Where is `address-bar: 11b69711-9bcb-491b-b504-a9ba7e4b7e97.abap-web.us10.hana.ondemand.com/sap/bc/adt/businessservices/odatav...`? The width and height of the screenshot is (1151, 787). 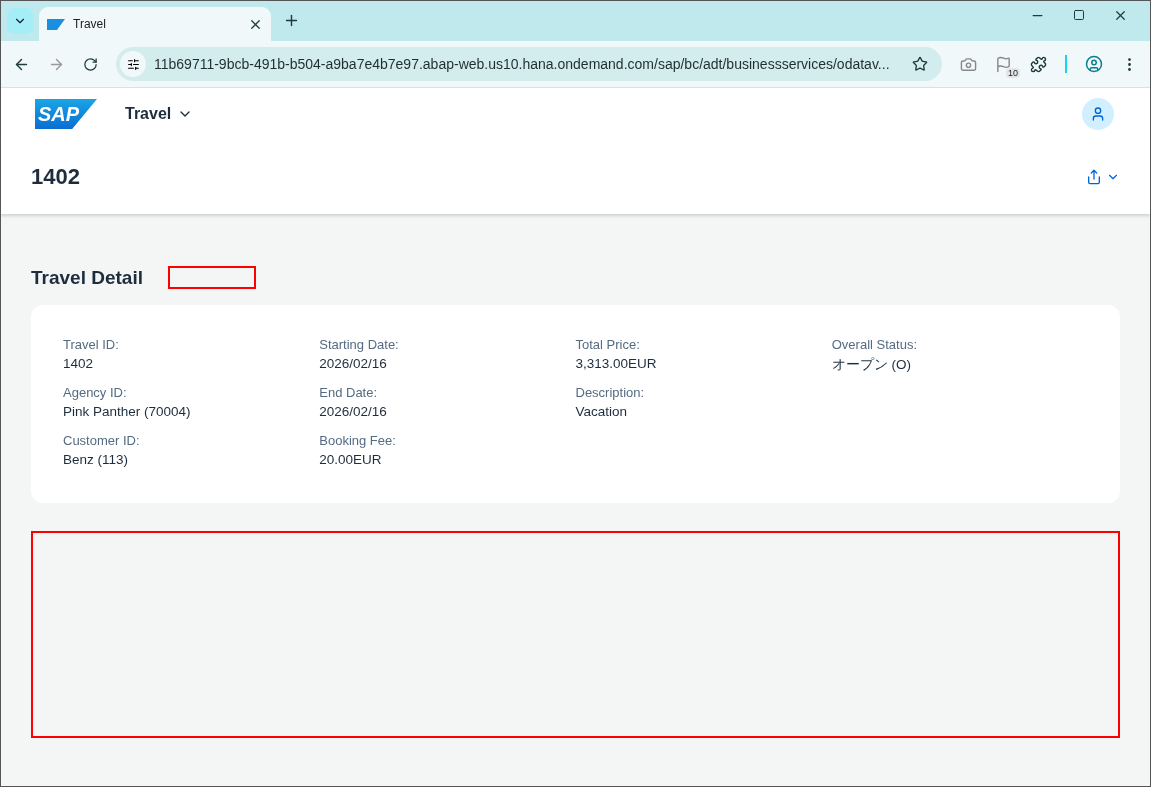
address-bar: 11b69711-9bcb-491b-b504-a9ba7e4b7e97.abap-web.us10.hana.ondemand.com/sap/bc/adt/businessservices/odatav... is located at coordinates (529, 64).